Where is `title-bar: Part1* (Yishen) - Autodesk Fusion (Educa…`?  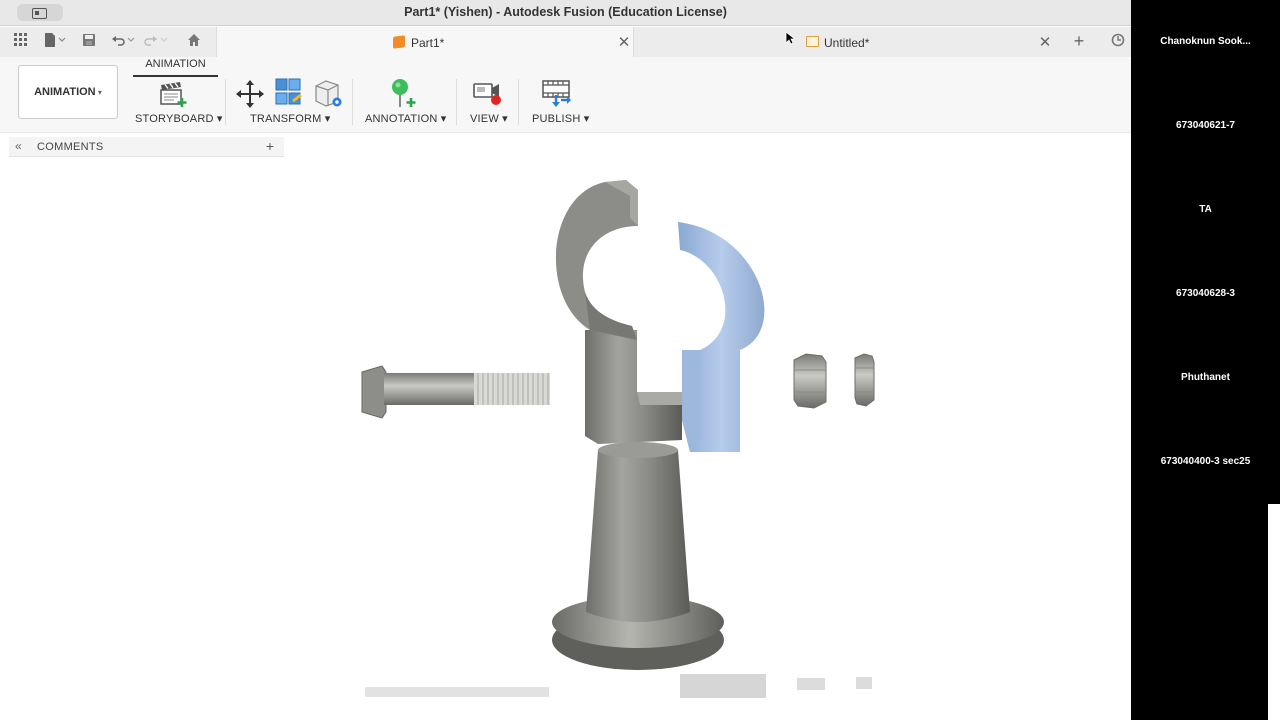 title-bar: Part1* (Yishen) - Autodesk Fusion (Educa… is located at coordinates (565, 13).